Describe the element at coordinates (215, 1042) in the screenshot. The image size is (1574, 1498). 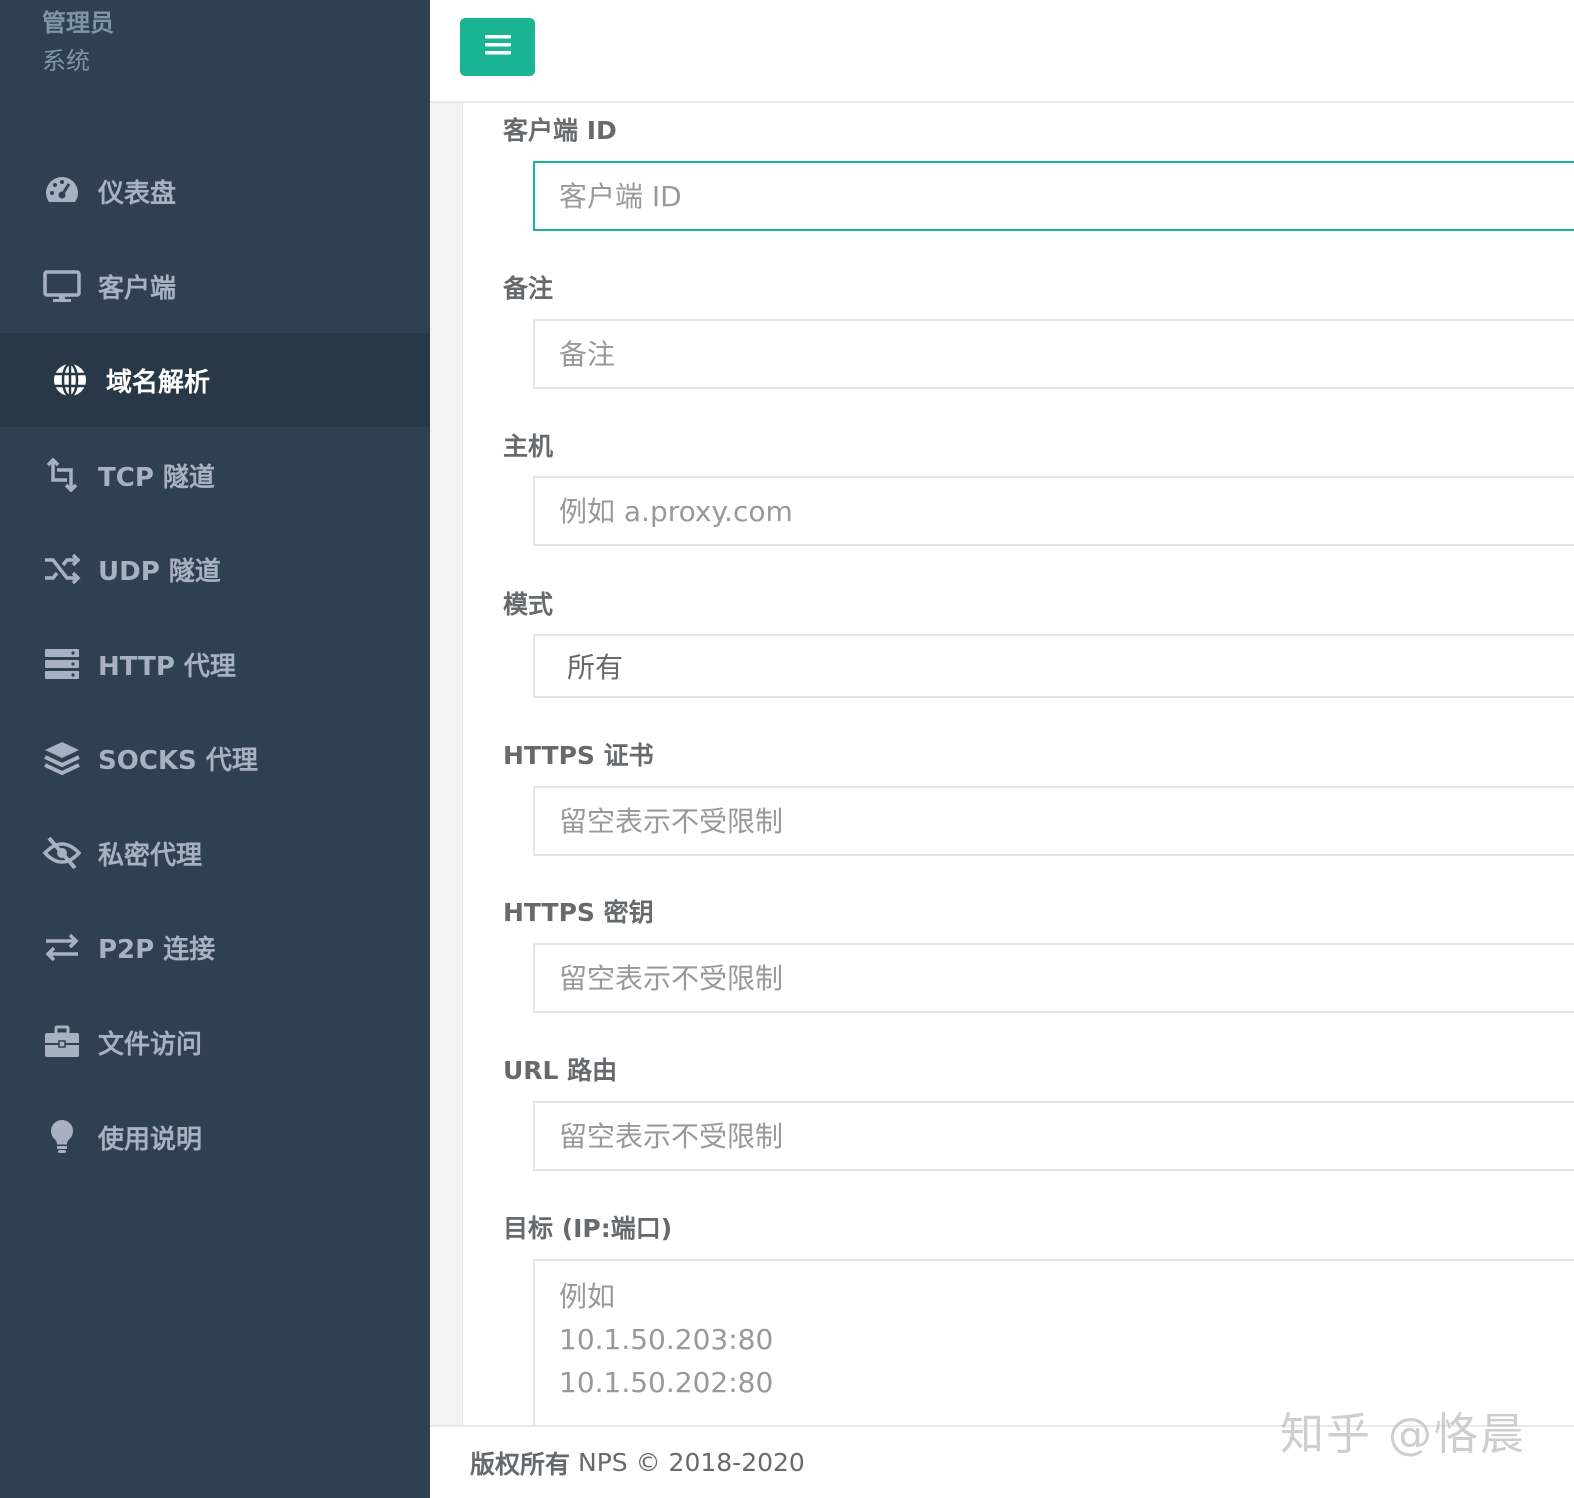
I see `sidebar-item-files: 文件访问` at that location.